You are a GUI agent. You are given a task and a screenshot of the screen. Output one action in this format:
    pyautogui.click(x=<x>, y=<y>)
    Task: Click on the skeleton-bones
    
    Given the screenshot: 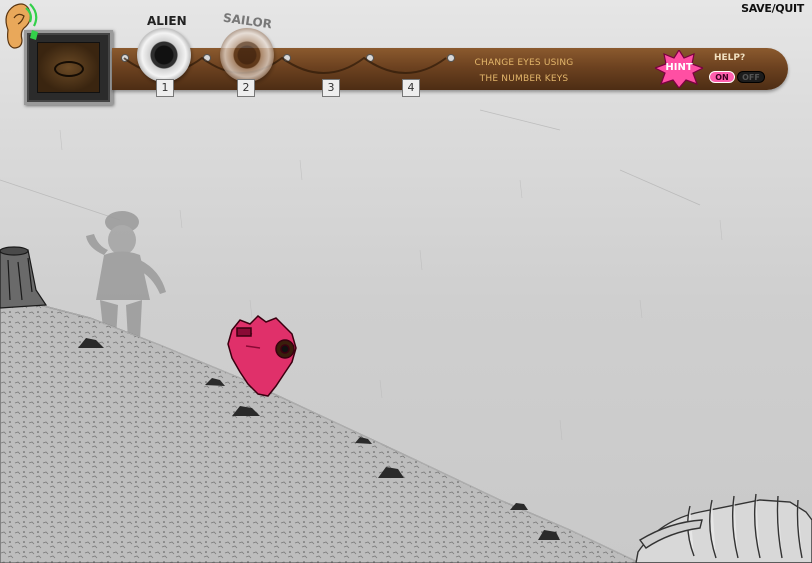 What is the action you would take?
    pyautogui.click(x=723, y=528)
    